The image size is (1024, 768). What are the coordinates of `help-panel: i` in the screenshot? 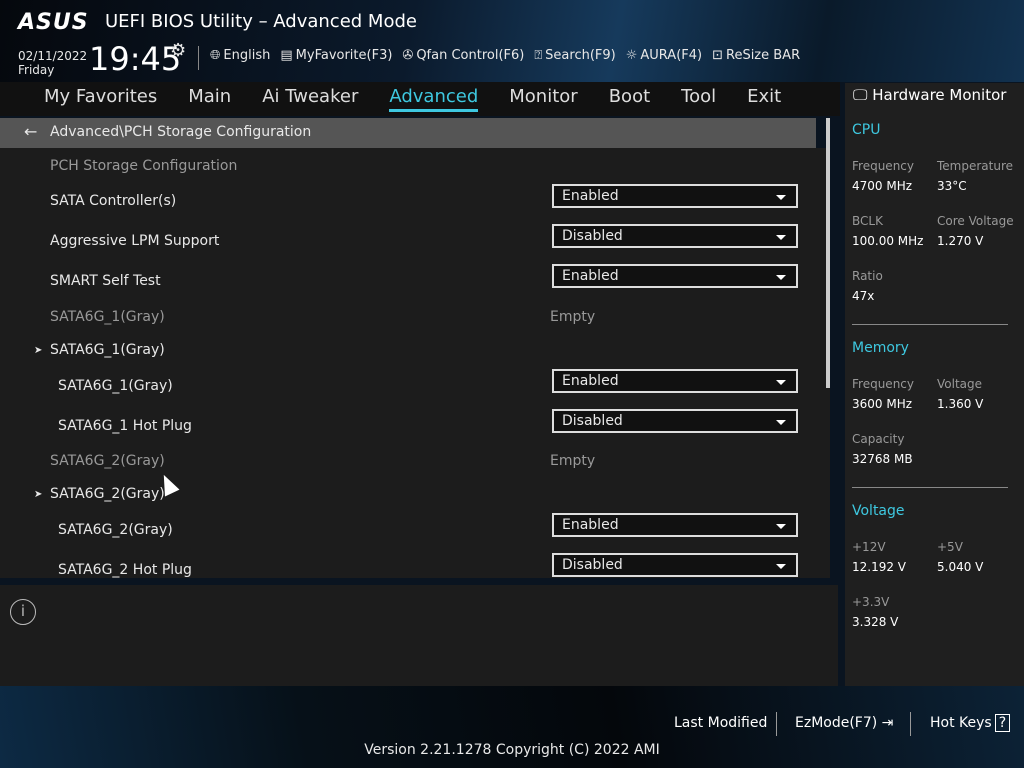 It's located at (419, 635).